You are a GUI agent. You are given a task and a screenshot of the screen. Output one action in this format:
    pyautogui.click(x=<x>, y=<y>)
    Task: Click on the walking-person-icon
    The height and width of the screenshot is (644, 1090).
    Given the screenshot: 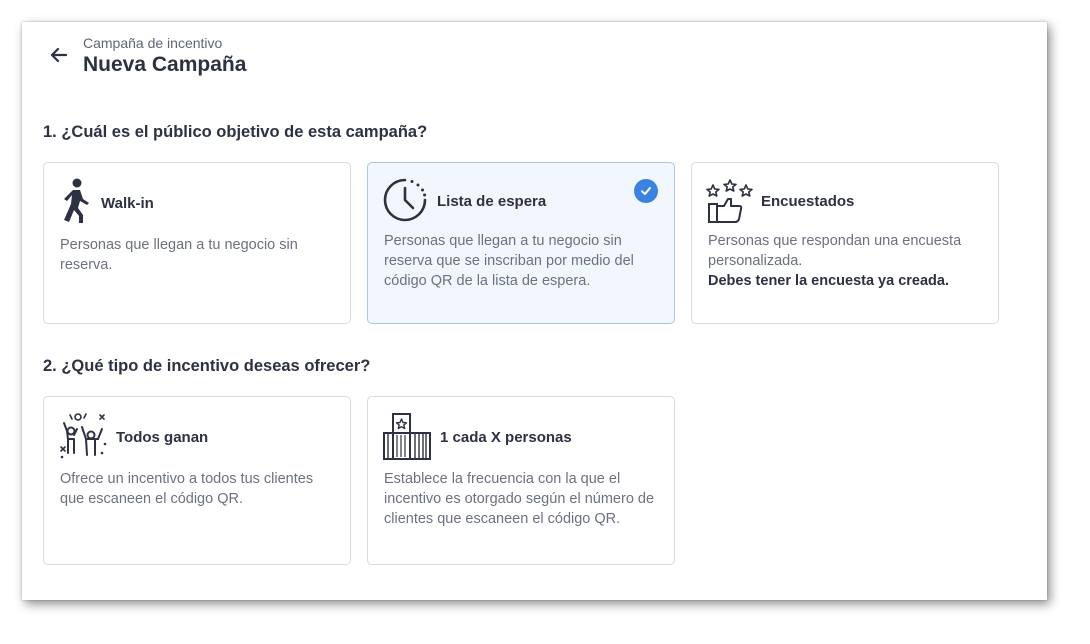 What is the action you would take?
    pyautogui.click(x=79, y=200)
    